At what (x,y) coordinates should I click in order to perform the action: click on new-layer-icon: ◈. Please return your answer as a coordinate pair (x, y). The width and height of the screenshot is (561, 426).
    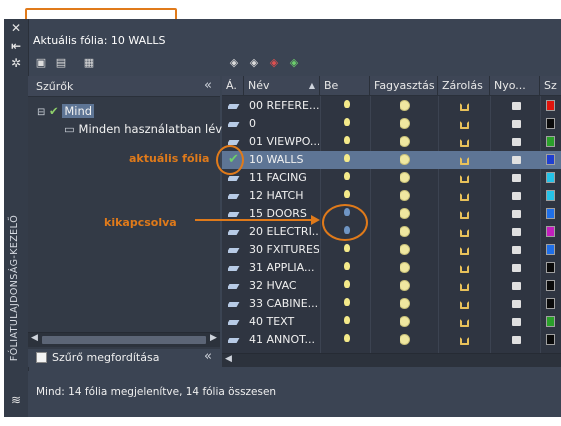
    Looking at the image, I should click on (234, 63).